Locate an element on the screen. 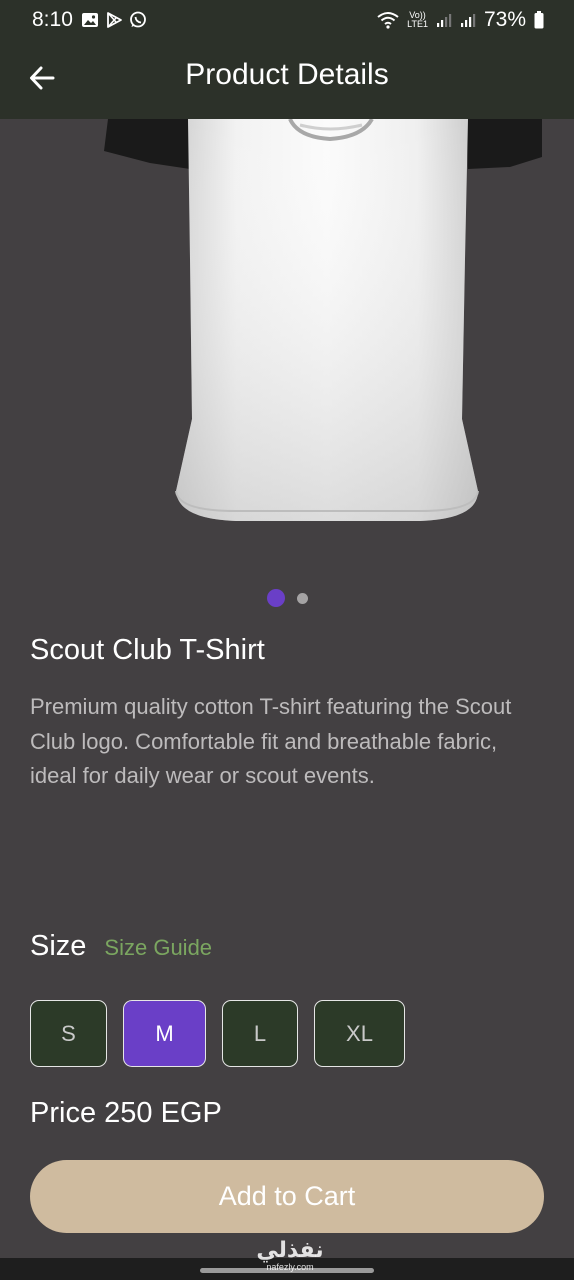 The image size is (574, 1280). network-type-label: Vo)) LTE1 is located at coordinates (417, 20).